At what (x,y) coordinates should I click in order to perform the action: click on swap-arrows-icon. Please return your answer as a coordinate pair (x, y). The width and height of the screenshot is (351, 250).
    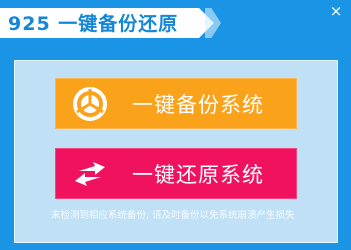
    Looking at the image, I should click on (90, 174).